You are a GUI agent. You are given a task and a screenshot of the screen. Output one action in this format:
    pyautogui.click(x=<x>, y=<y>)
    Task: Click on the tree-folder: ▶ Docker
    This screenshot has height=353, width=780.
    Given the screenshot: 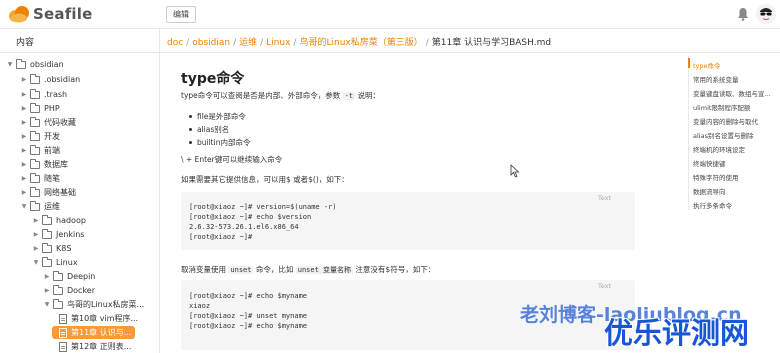 What is the action you would take?
    pyautogui.click(x=69, y=290)
    